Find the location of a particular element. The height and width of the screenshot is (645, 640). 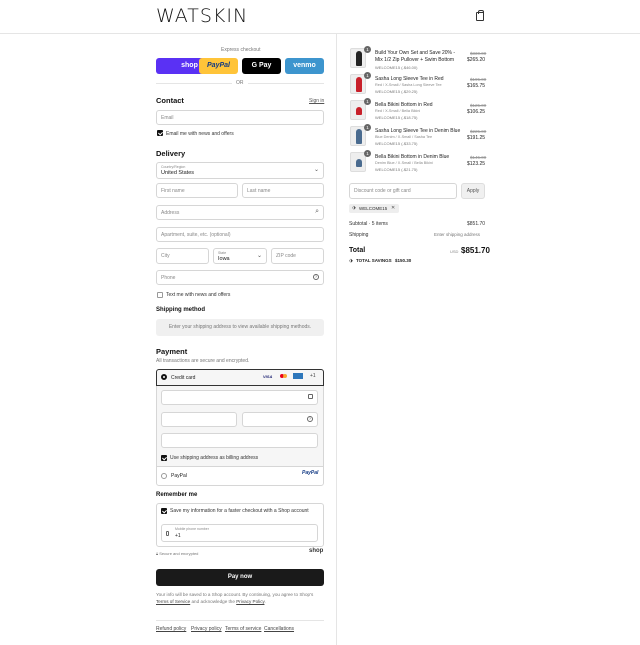

last-name-placeholder: Last name is located at coordinates (259, 191).